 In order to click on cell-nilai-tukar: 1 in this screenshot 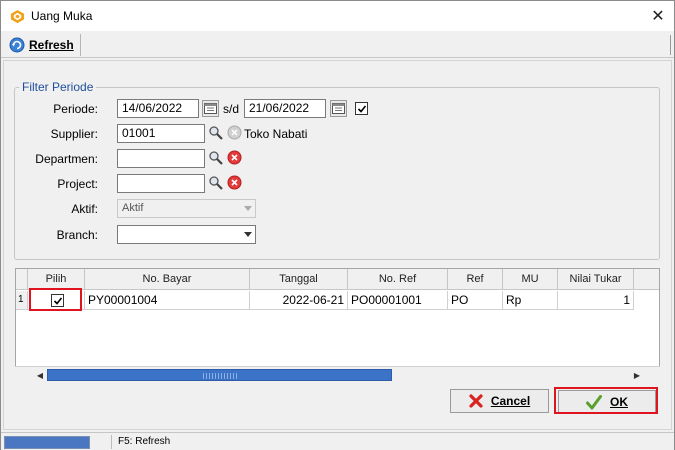, I will do `click(596, 300)`.